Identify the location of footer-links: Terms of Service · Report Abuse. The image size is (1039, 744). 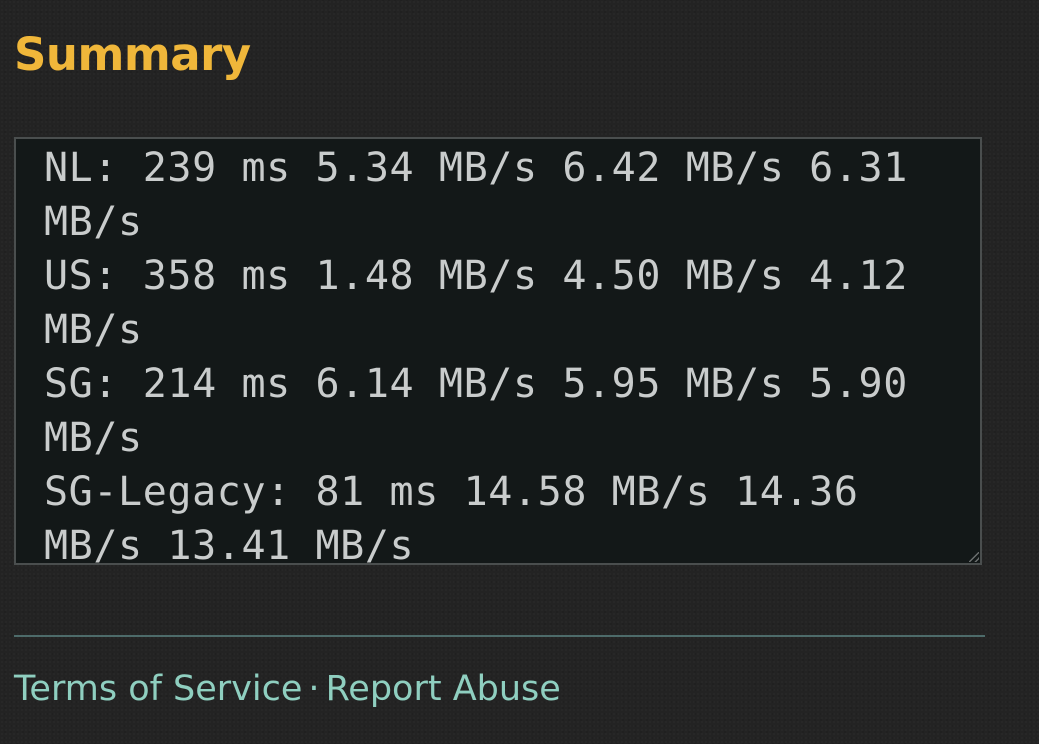
(287, 689).